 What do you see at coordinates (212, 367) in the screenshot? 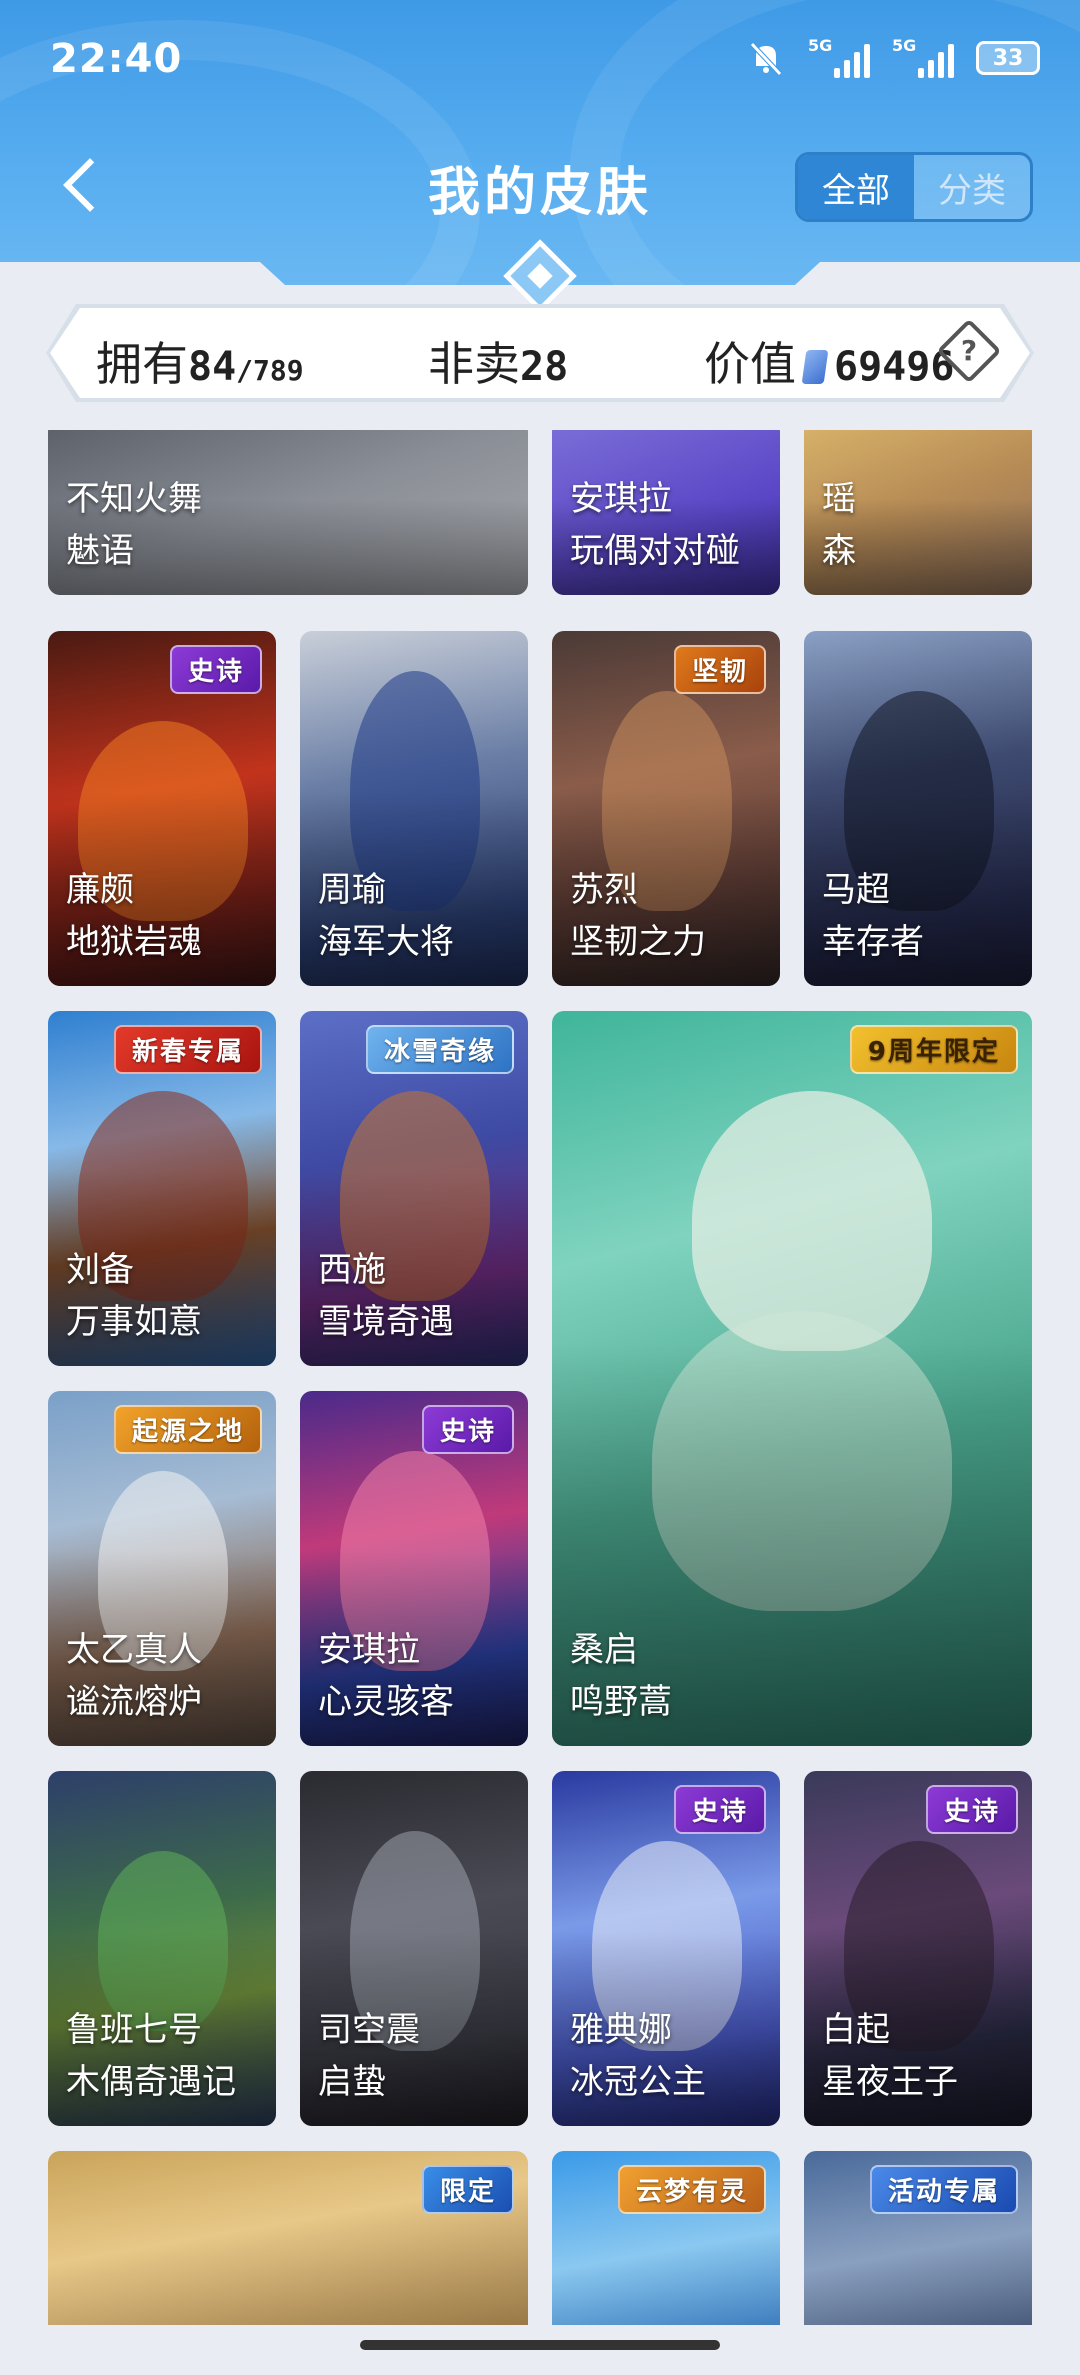
I see `owned-count: 84` at bounding box center [212, 367].